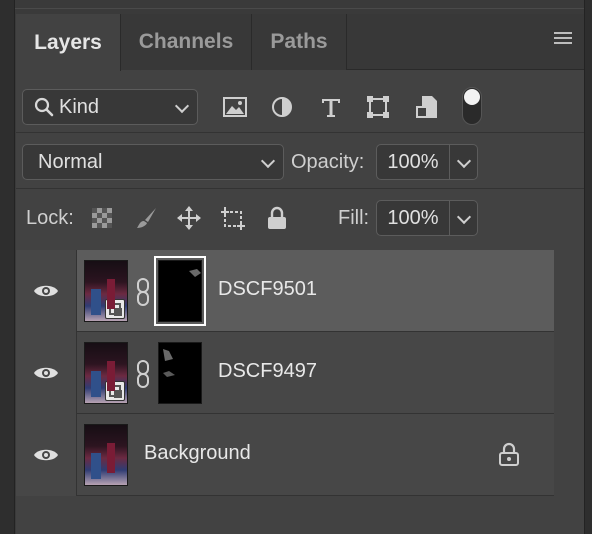  I want to click on filter-kind-select: Kind, so click(110, 107).